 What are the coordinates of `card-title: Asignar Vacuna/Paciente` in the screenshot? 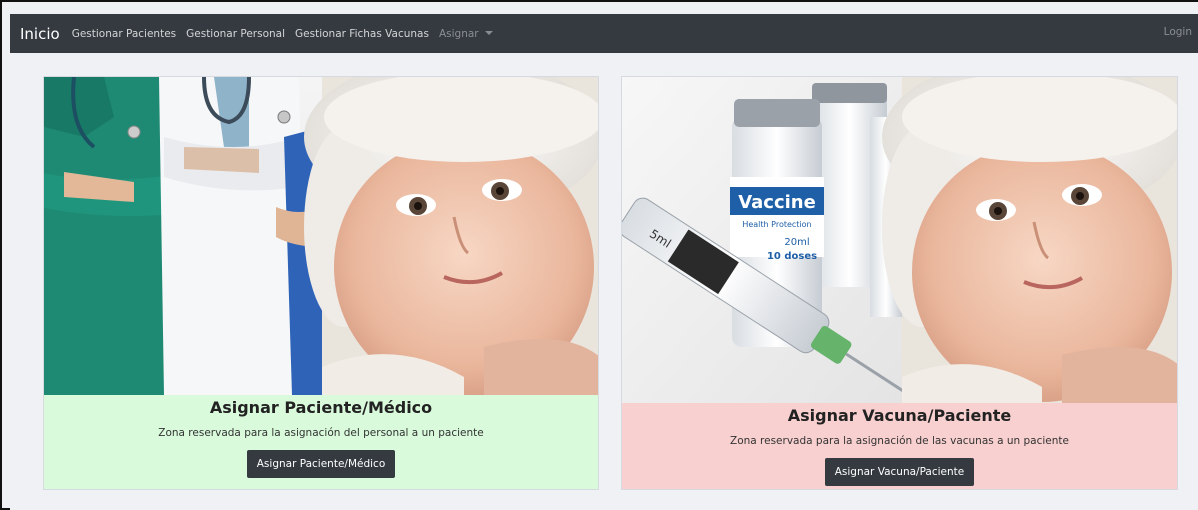 It's located at (899, 415).